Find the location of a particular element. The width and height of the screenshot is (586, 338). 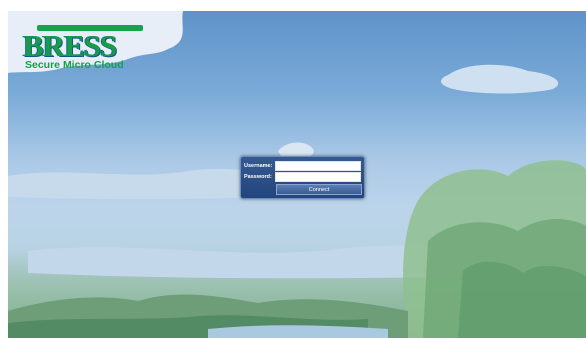

login-panel: Username: Password: Connect is located at coordinates (302, 177).